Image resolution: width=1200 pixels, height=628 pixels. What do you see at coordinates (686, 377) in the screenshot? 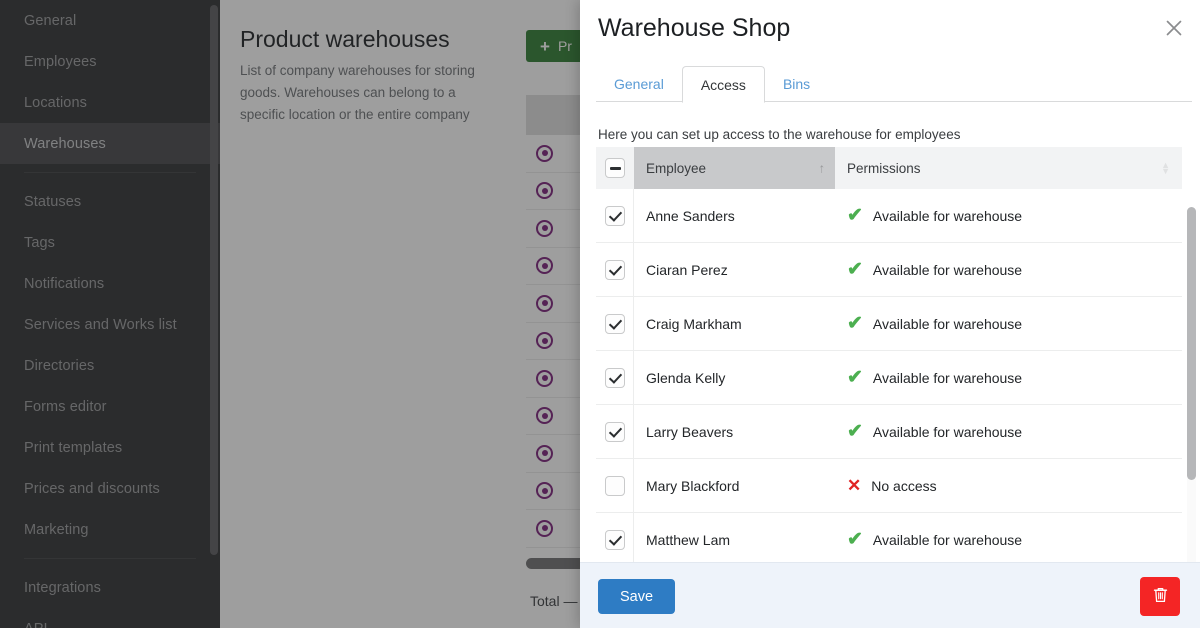
I see `employee-name: Glenda Kelly` at bounding box center [686, 377].